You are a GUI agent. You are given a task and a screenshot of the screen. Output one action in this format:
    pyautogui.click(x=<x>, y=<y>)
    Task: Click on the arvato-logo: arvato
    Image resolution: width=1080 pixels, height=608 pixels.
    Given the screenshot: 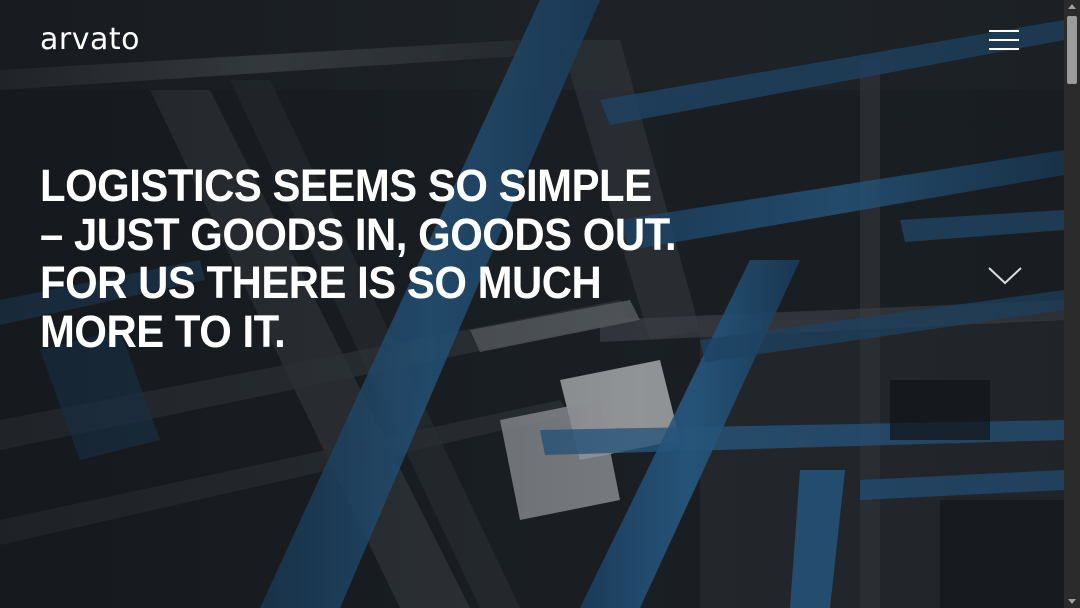 What is the action you would take?
    pyautogui.click(x=90, y=39)
    